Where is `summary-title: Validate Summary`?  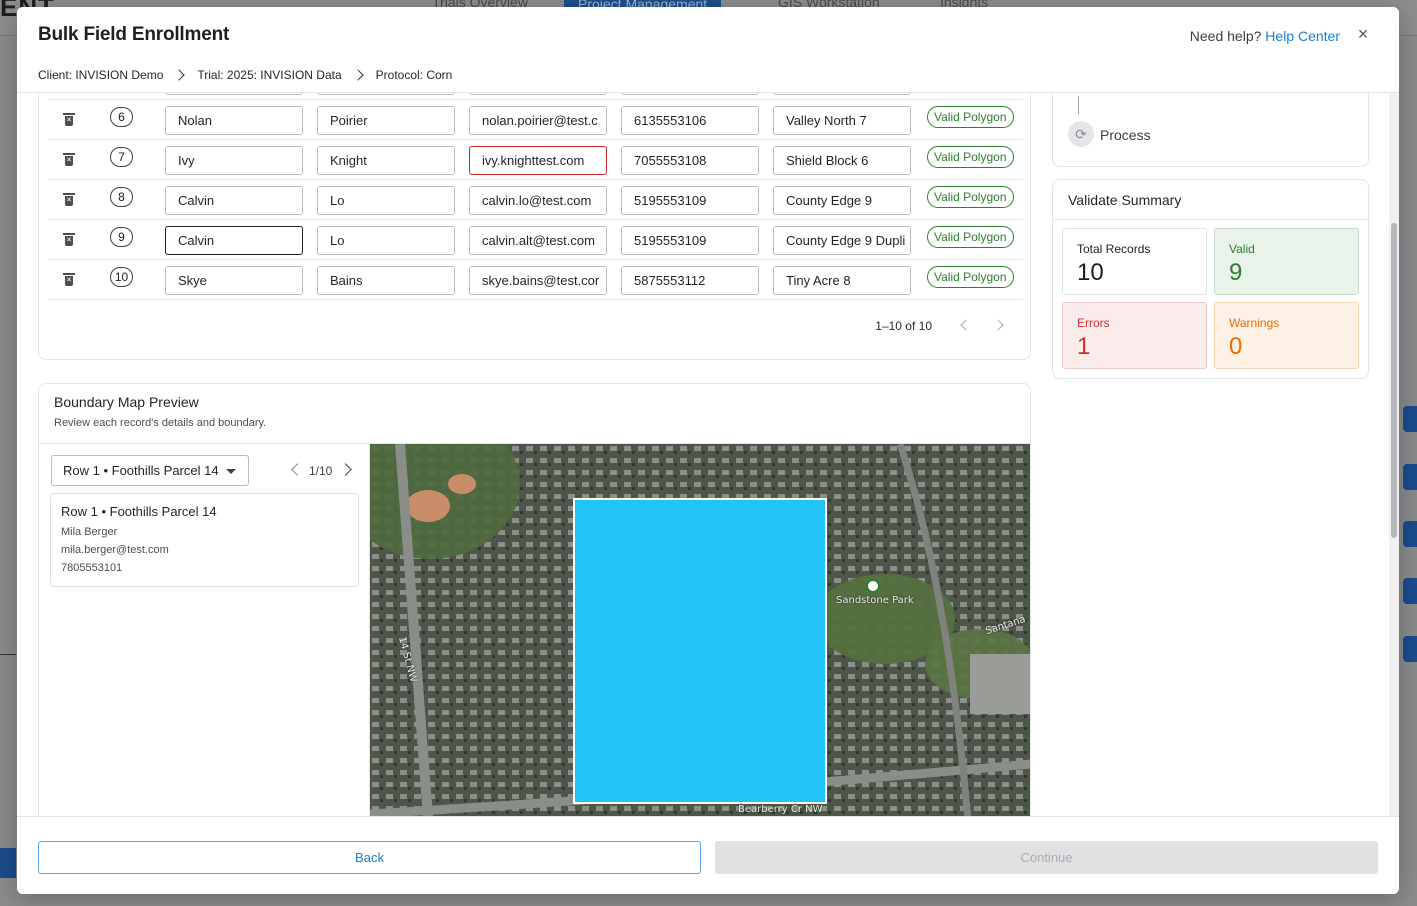
summary-title: Validate Summary is located at coordinates (1125, 200).